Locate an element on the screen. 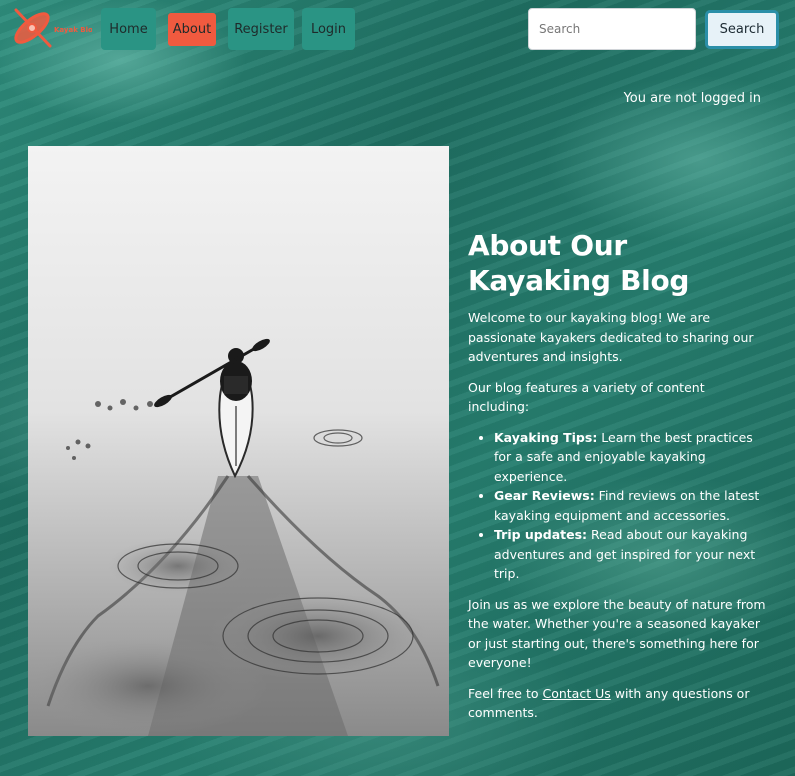  kayak-icon: Kayak Blog is located at coordinates (51, 29).